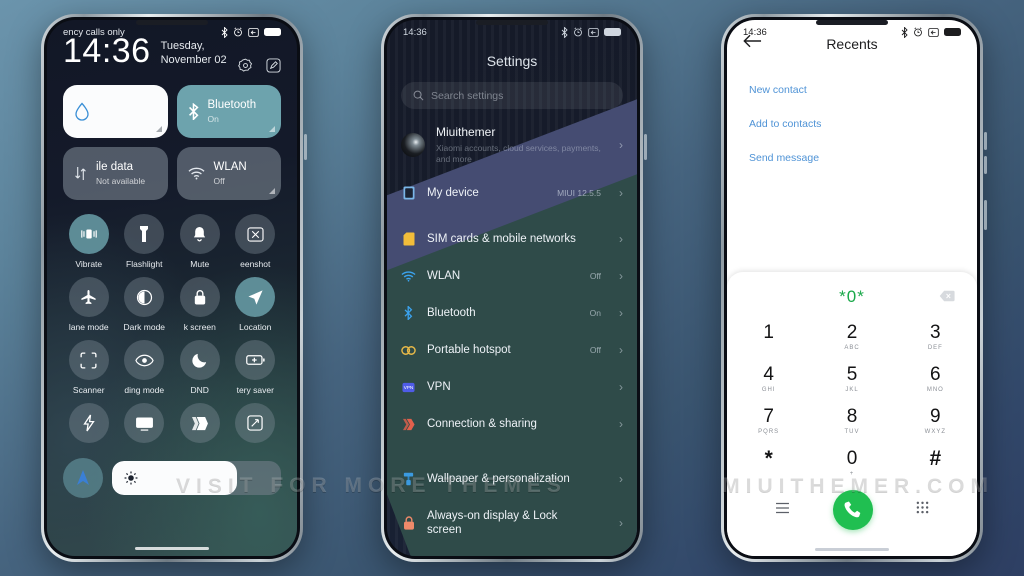 Image resolution: width=1024 pixels, height=576 pixels. What do you see at coordinates (145, 241) in the screenshot?
I see `tile-flashlight: Flashlight` at bounding box center [145, 241].